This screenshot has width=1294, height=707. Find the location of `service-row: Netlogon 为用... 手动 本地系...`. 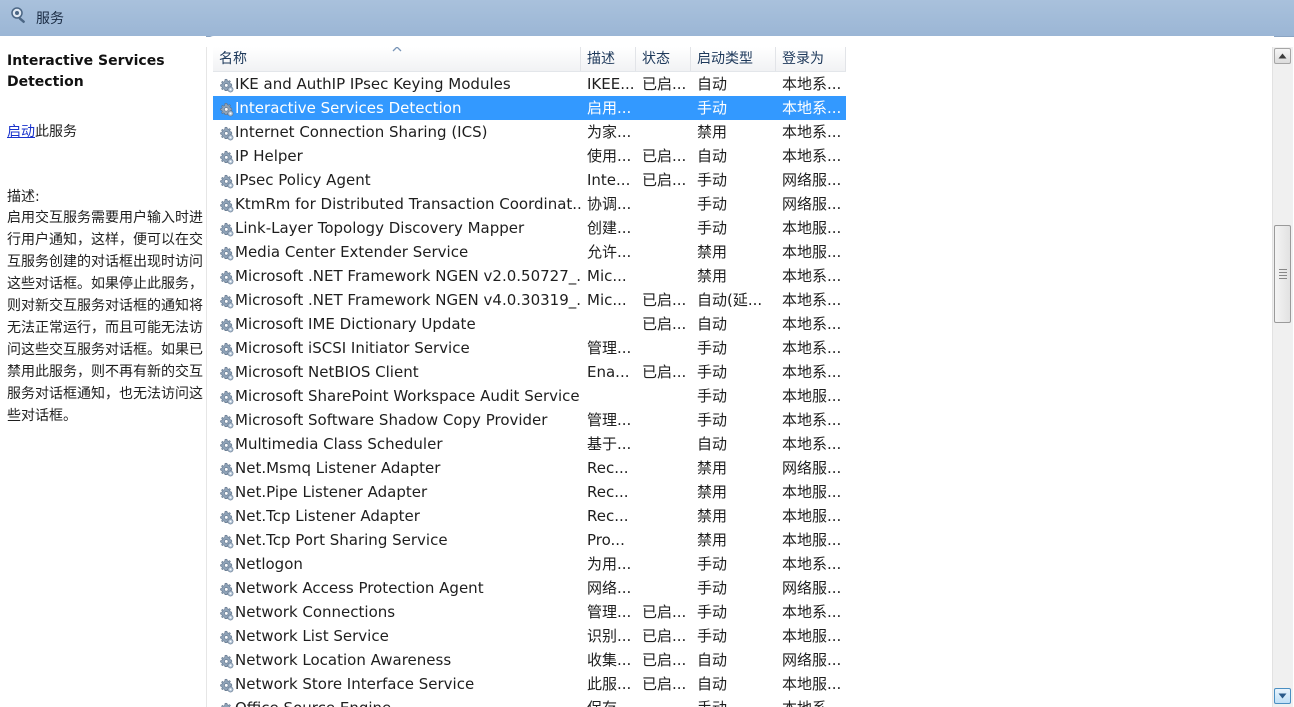

service-row: Netlogon 为用... 手动 本地系... is located at coordinates (529, 564).